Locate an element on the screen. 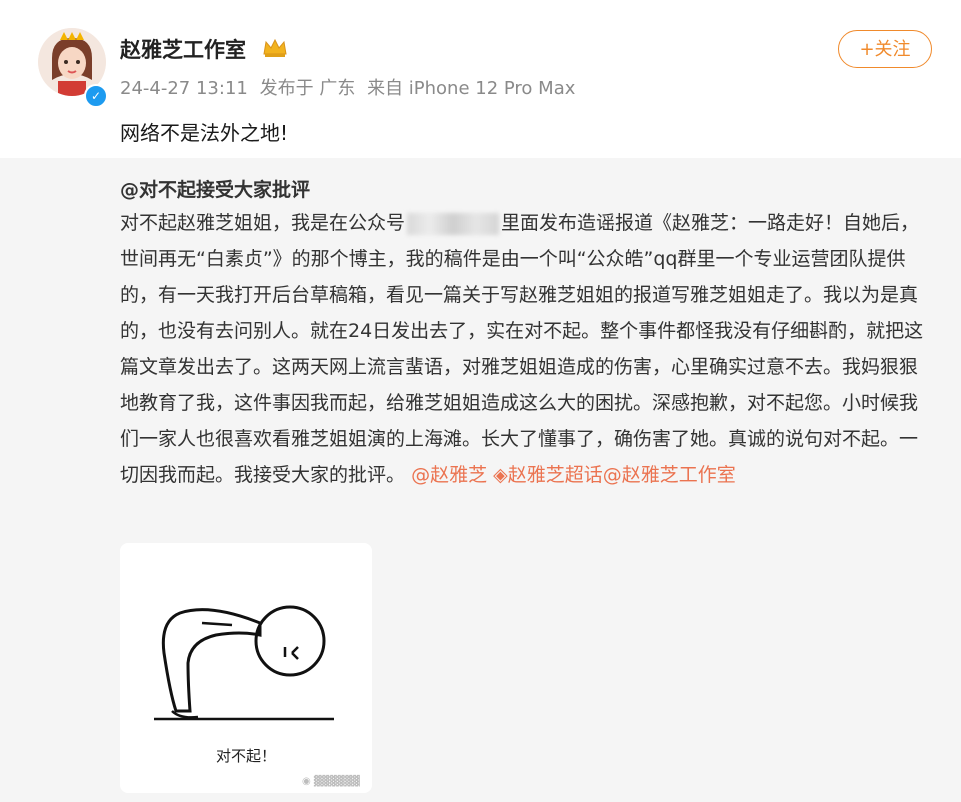  mention-studio: @赵雅芝工作室 is located at coordinates (669, 475).